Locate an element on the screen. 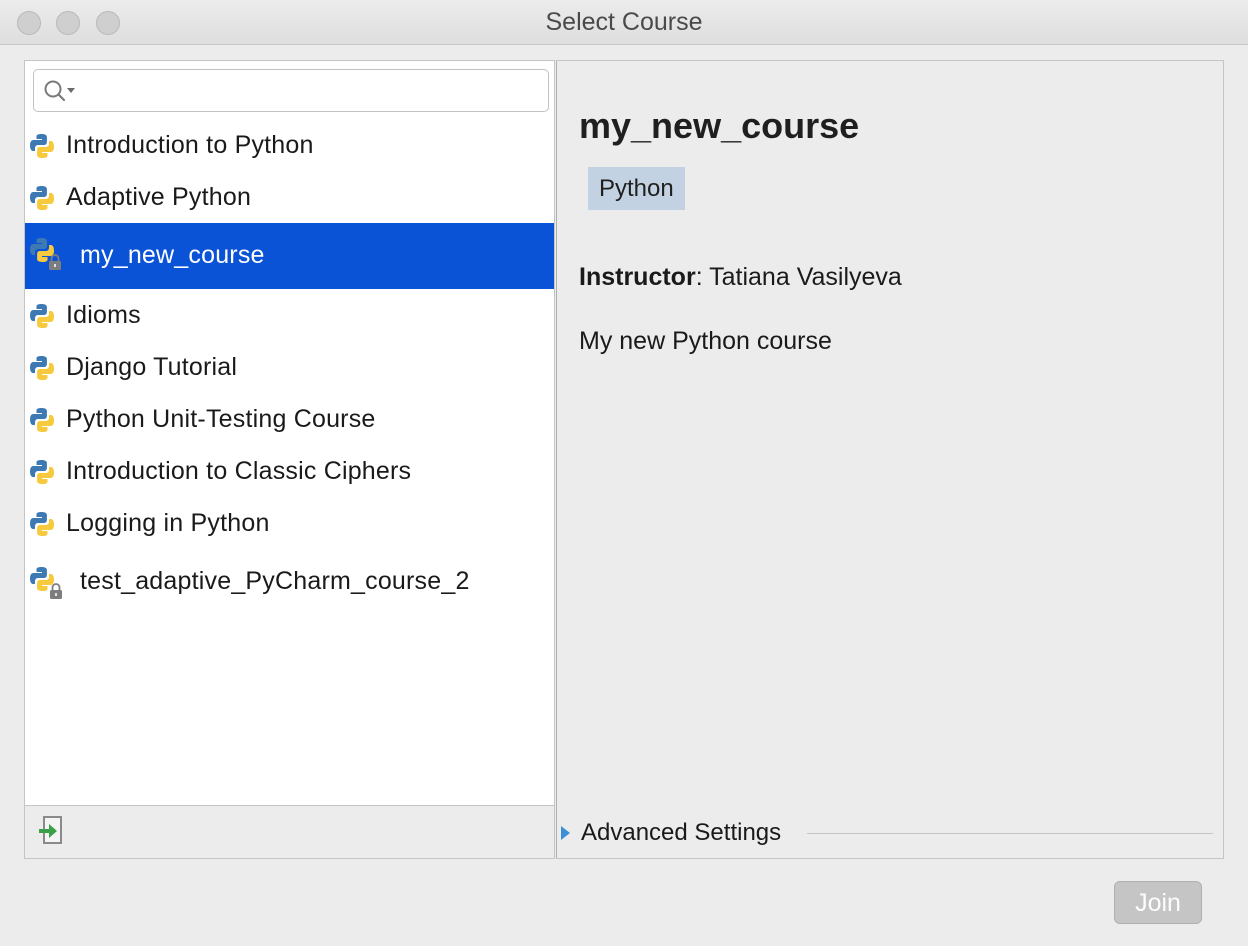  course-description: My new Python course is located at coordinates (705, 341).